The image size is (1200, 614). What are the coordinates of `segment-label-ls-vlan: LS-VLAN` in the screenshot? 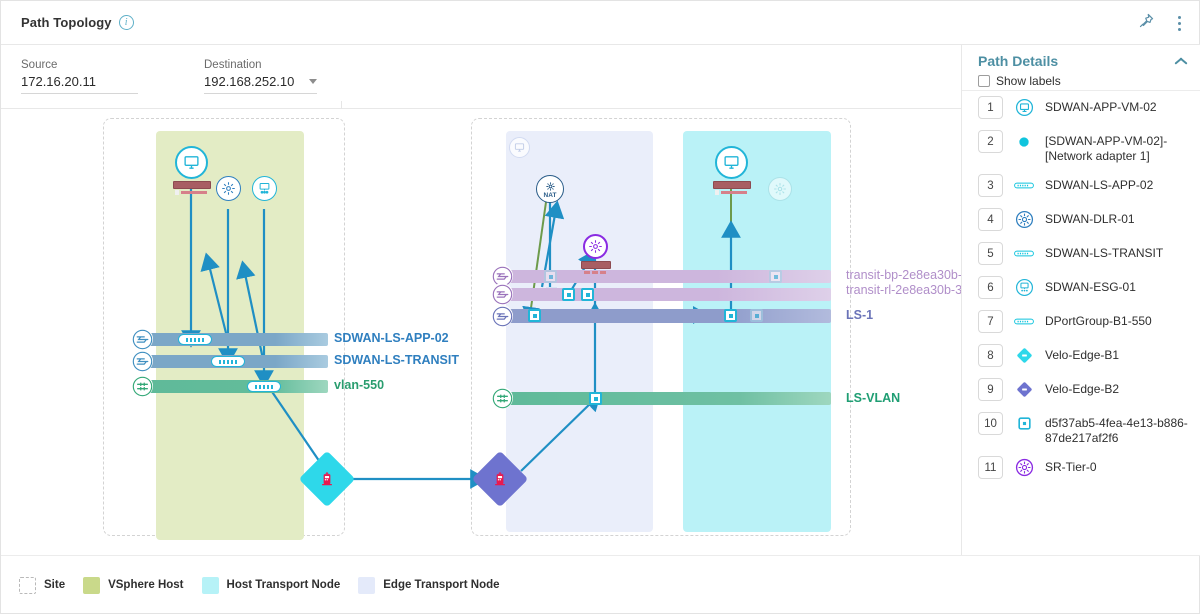 It's located at (873, 398).